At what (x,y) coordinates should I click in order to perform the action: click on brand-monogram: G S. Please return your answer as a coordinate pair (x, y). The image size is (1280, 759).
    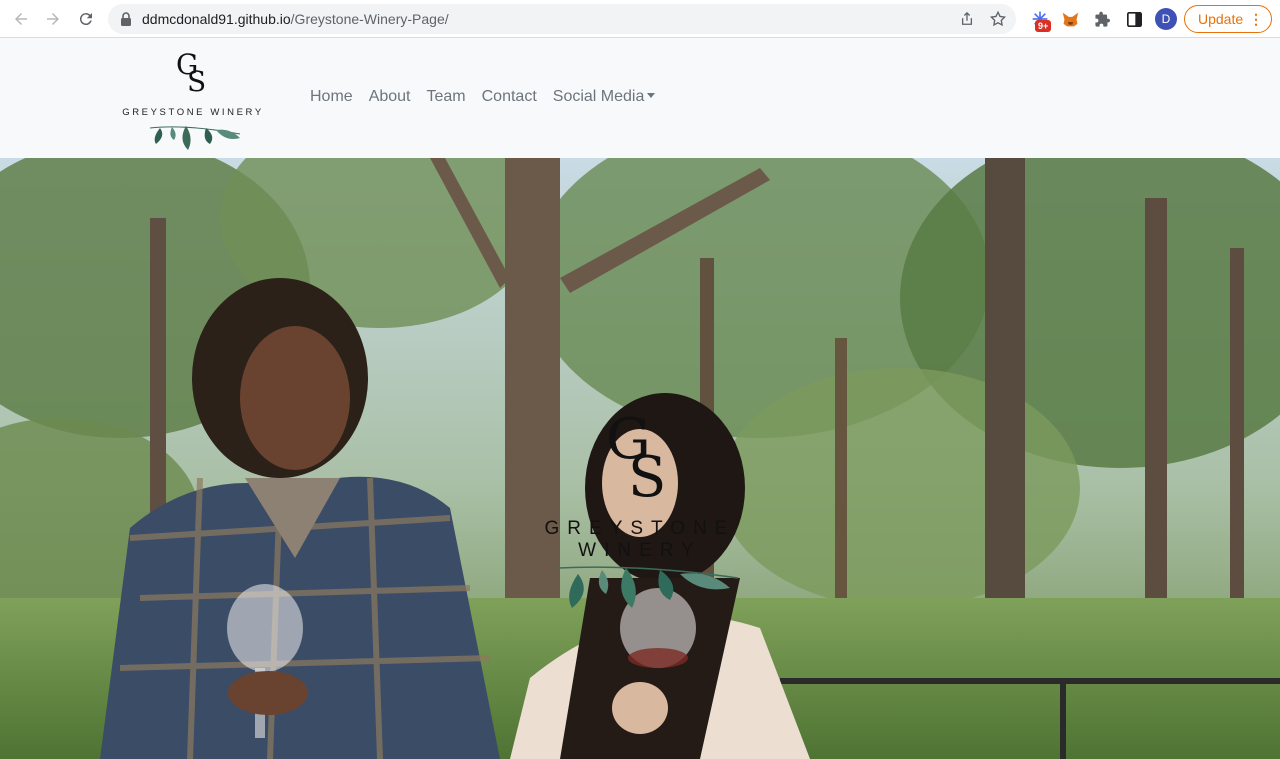
    Looking at the image, I should click on (191, 71).